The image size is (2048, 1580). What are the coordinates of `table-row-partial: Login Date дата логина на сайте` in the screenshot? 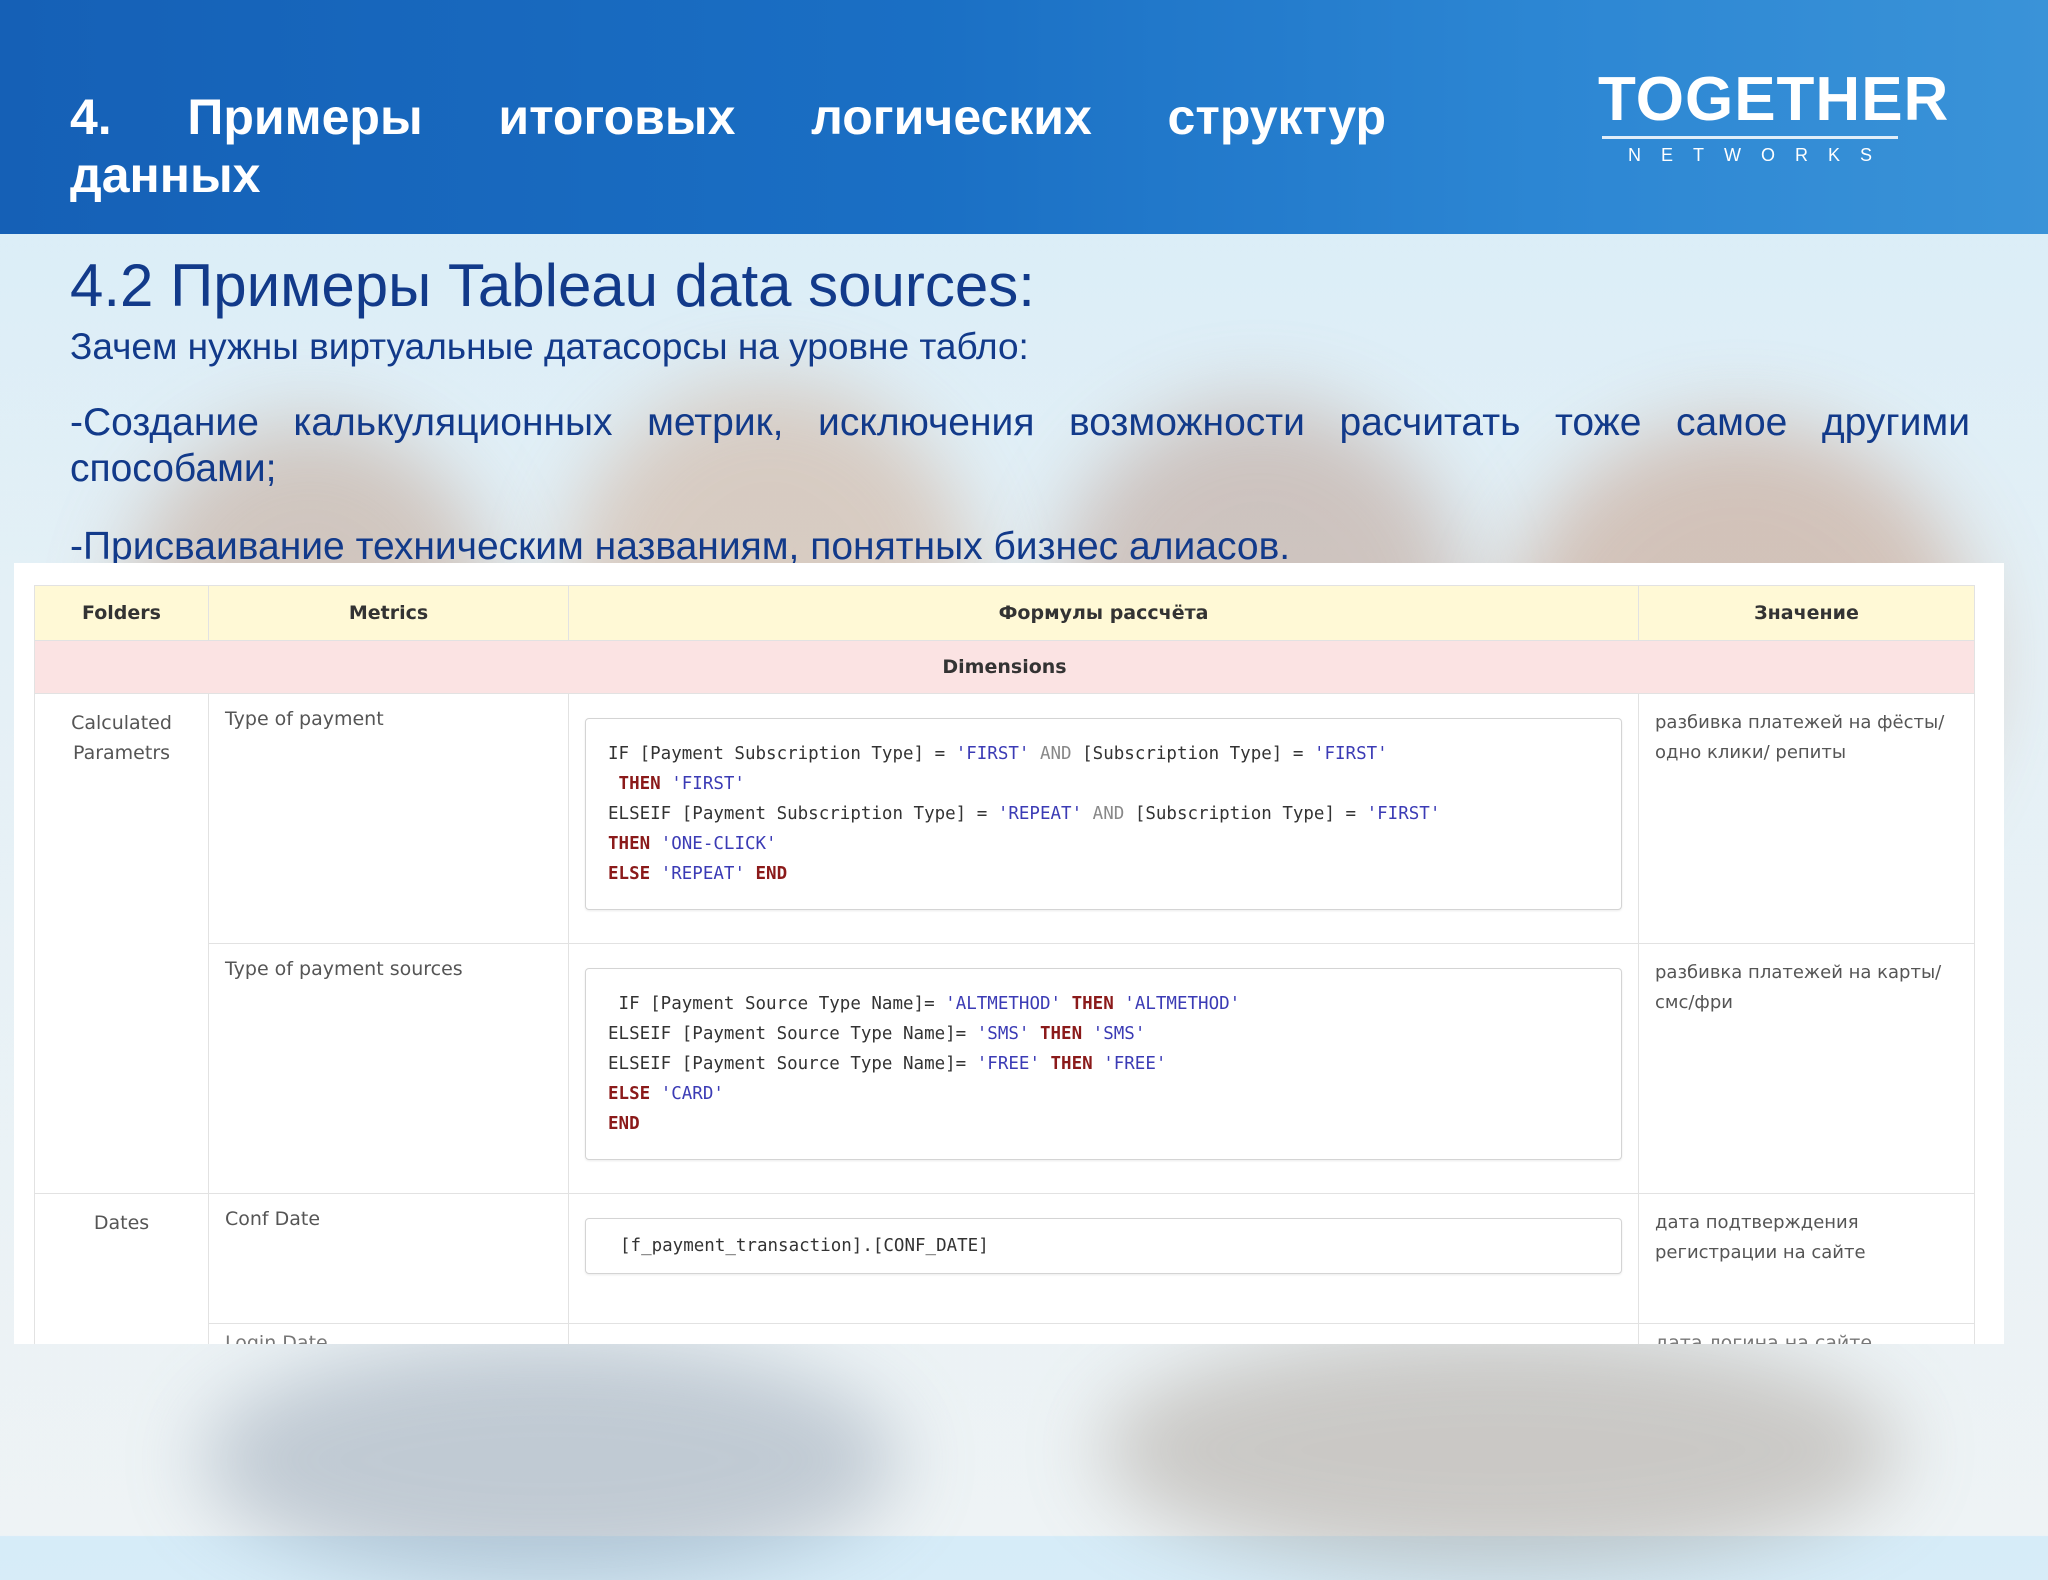 It's located at (1005, 1333).